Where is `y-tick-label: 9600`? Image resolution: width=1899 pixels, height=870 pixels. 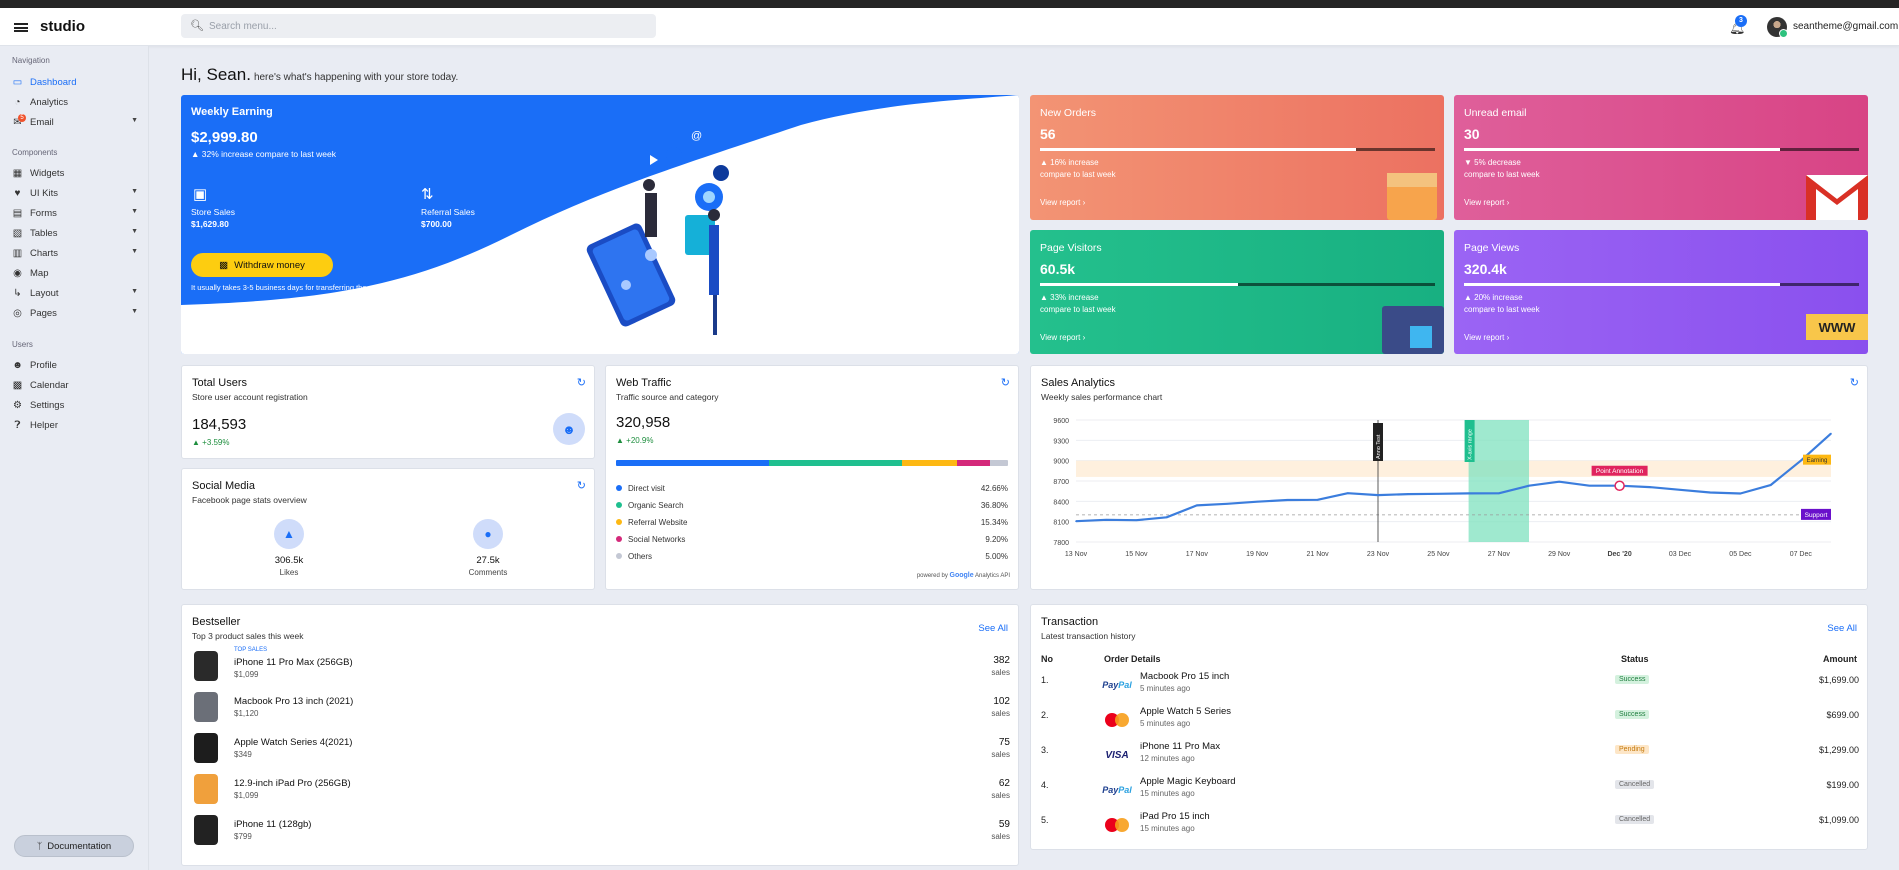
y-tick-label: 9600 is located at coordinates (1061, 421).